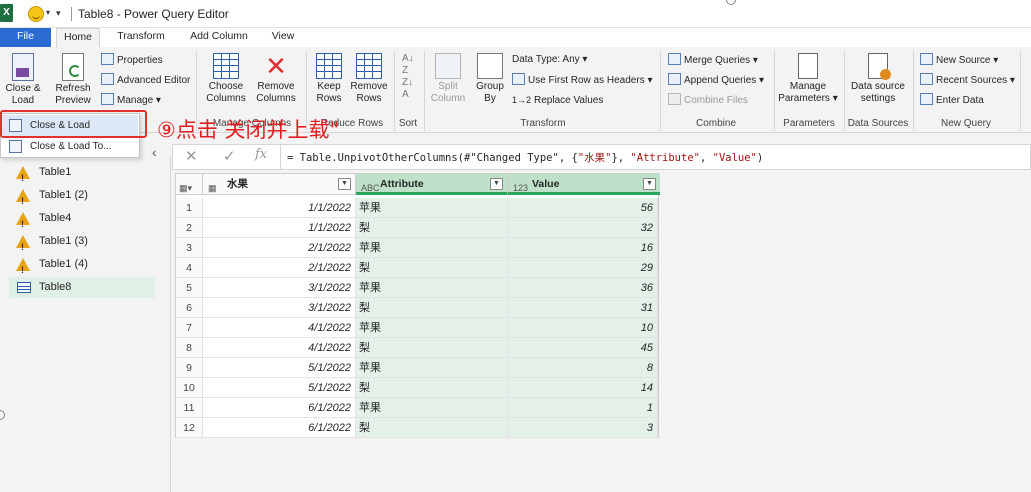 This screenshot has height=492, width=1031. Describe the element at coordinates (583, 288) in the screenshot. I see `table-cell-value: 36` at that location.